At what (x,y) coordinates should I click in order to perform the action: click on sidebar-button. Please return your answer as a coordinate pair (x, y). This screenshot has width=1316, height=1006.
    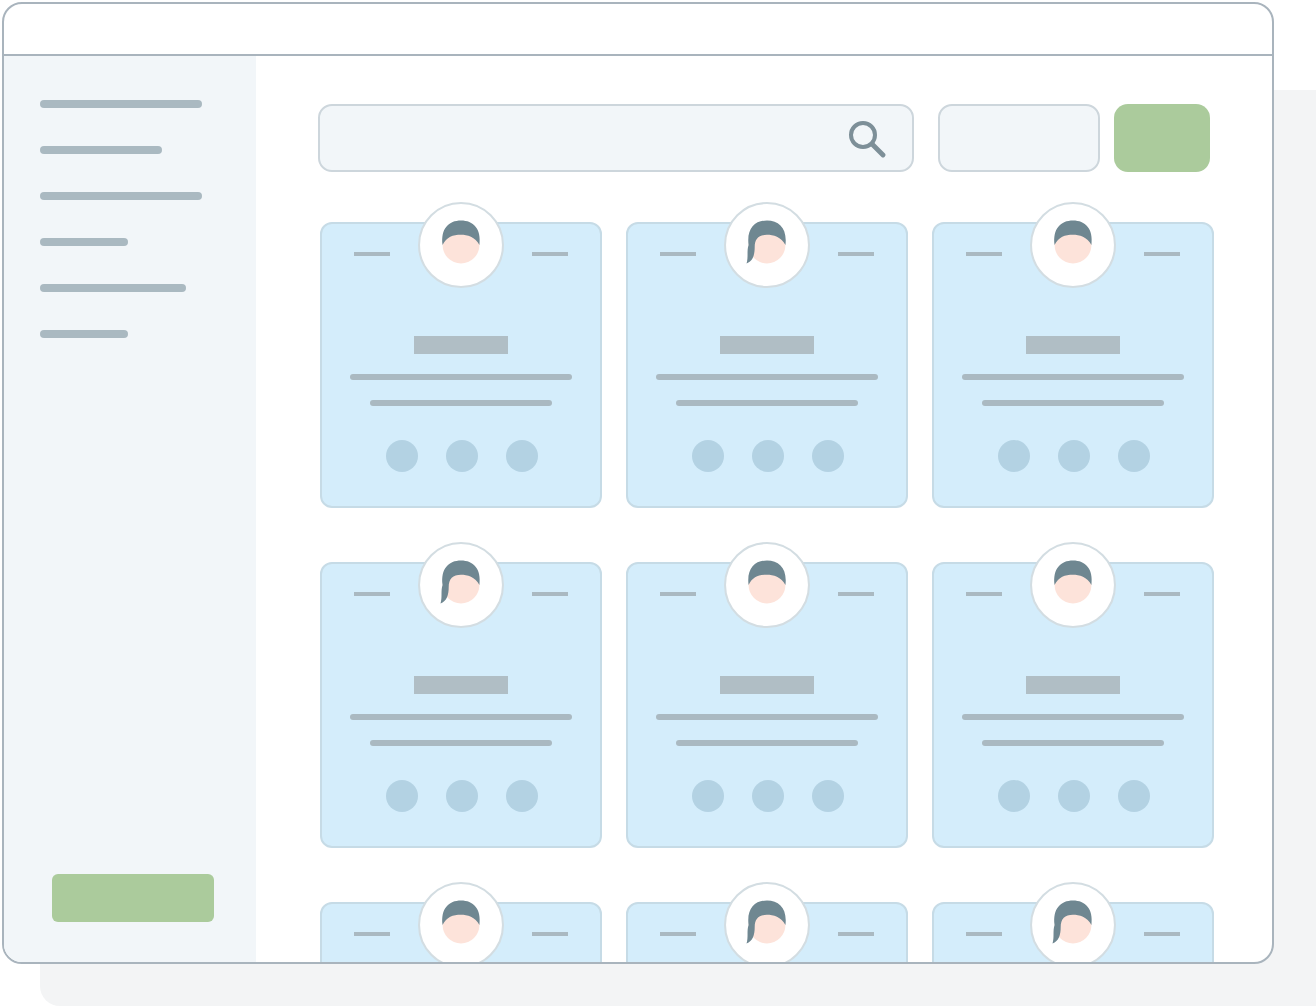
    Looking at the image, I should click on (133, 898).